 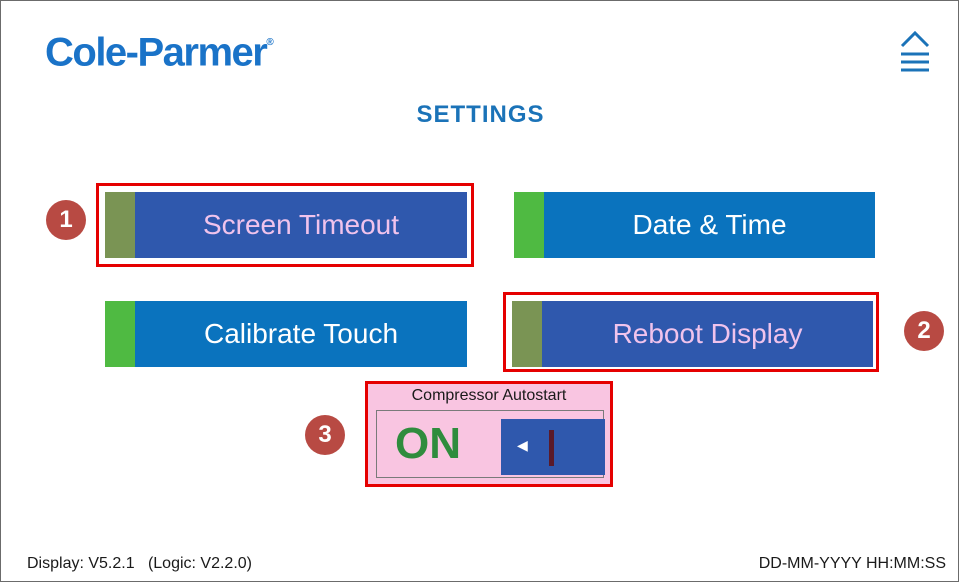 I want to click on screen-timeout-label: Screen Timeout, so click(x=301, y=224).